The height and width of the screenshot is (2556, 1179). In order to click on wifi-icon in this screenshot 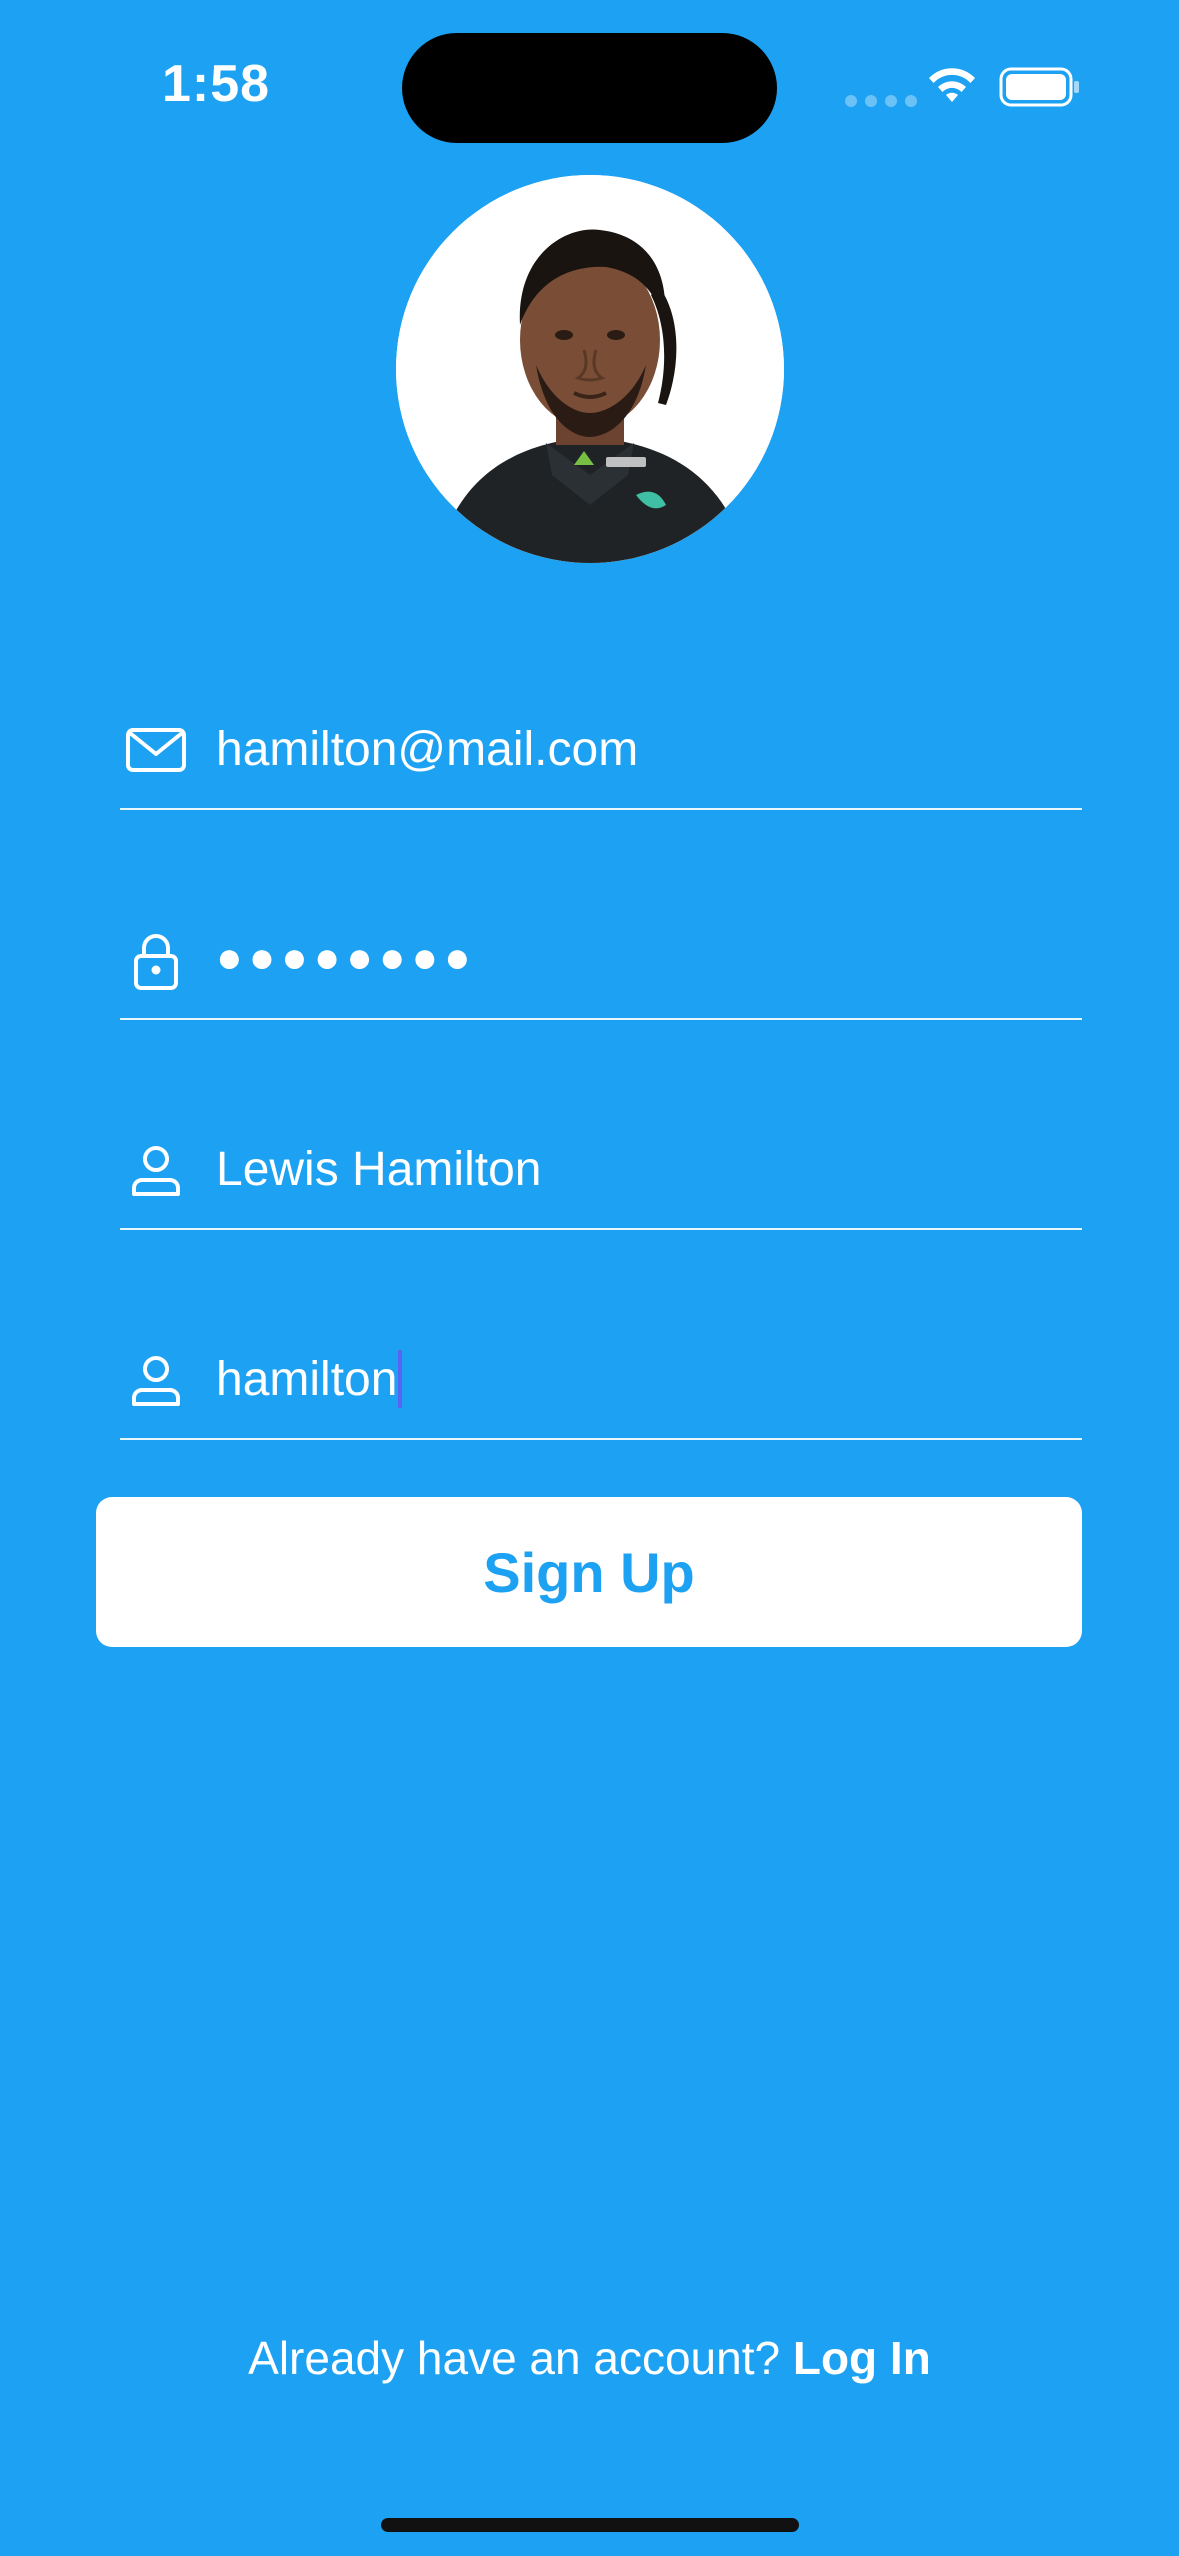, I will do `click(952, 85)`.